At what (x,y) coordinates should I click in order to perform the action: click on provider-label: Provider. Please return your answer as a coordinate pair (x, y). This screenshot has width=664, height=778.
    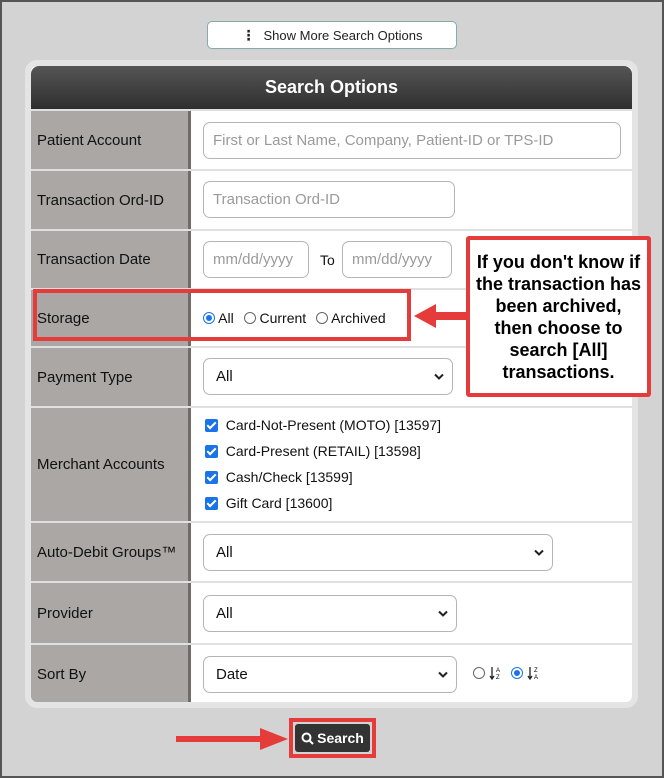
    Looking at the image, I should click on (111, 613).